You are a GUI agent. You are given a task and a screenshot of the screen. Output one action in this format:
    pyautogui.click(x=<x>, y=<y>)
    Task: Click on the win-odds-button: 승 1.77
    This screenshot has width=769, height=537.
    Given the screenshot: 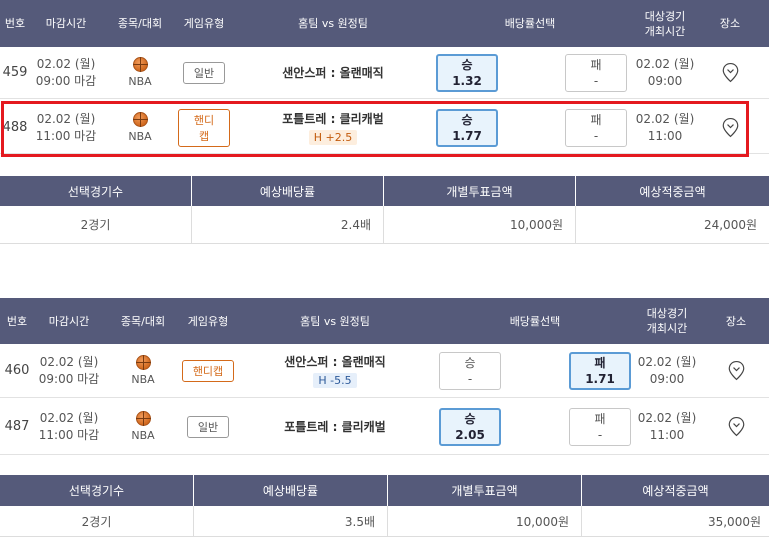 What is the action you would take?
    pyautogui.click(x=467, y=128)
    